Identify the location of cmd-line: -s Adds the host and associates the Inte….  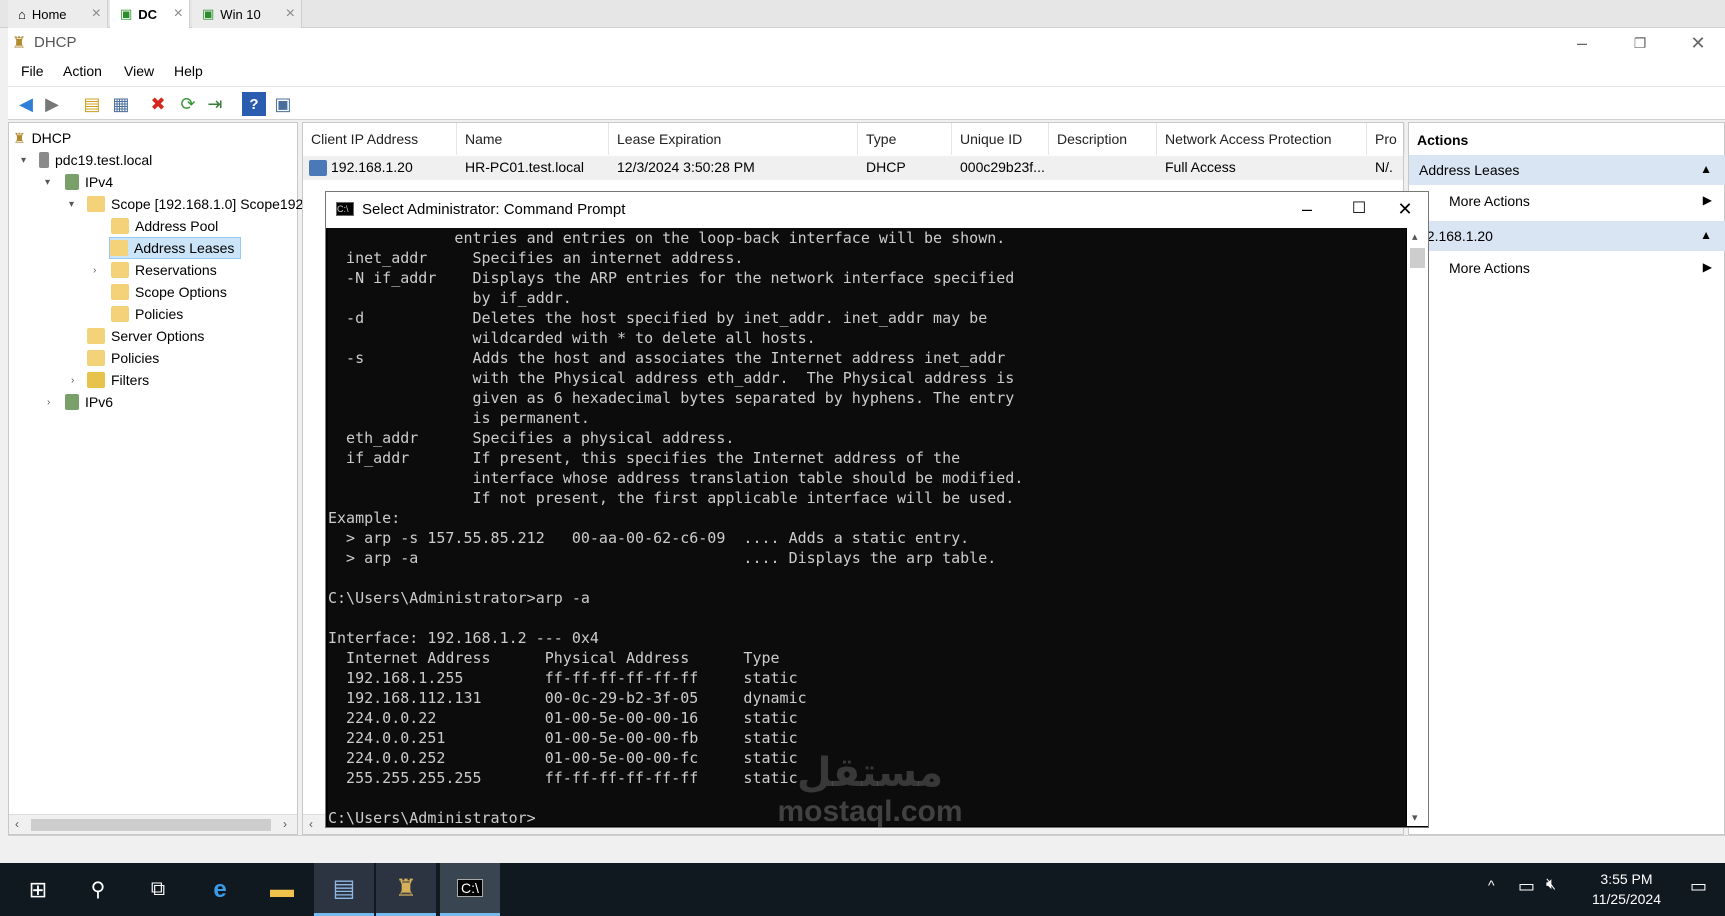
(667, 358).